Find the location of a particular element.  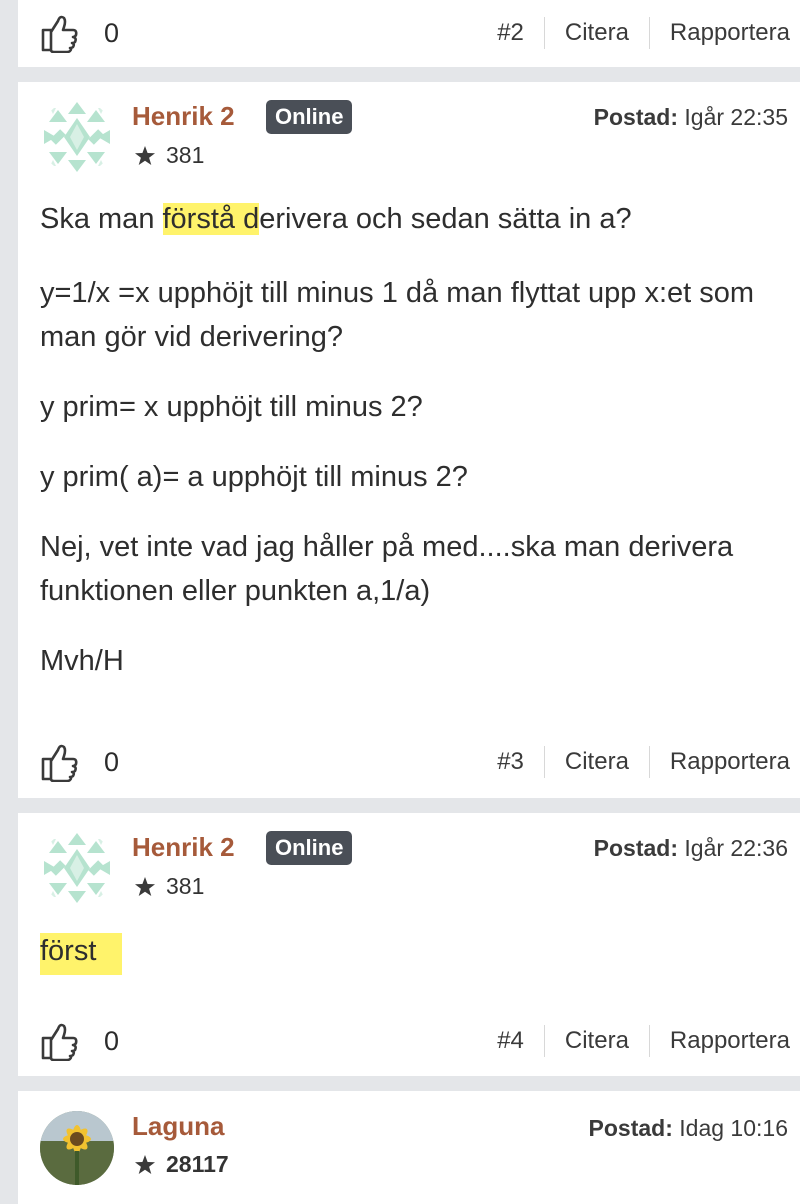

posted-time: Igår 22:36 is located at coordinates (736, 848).